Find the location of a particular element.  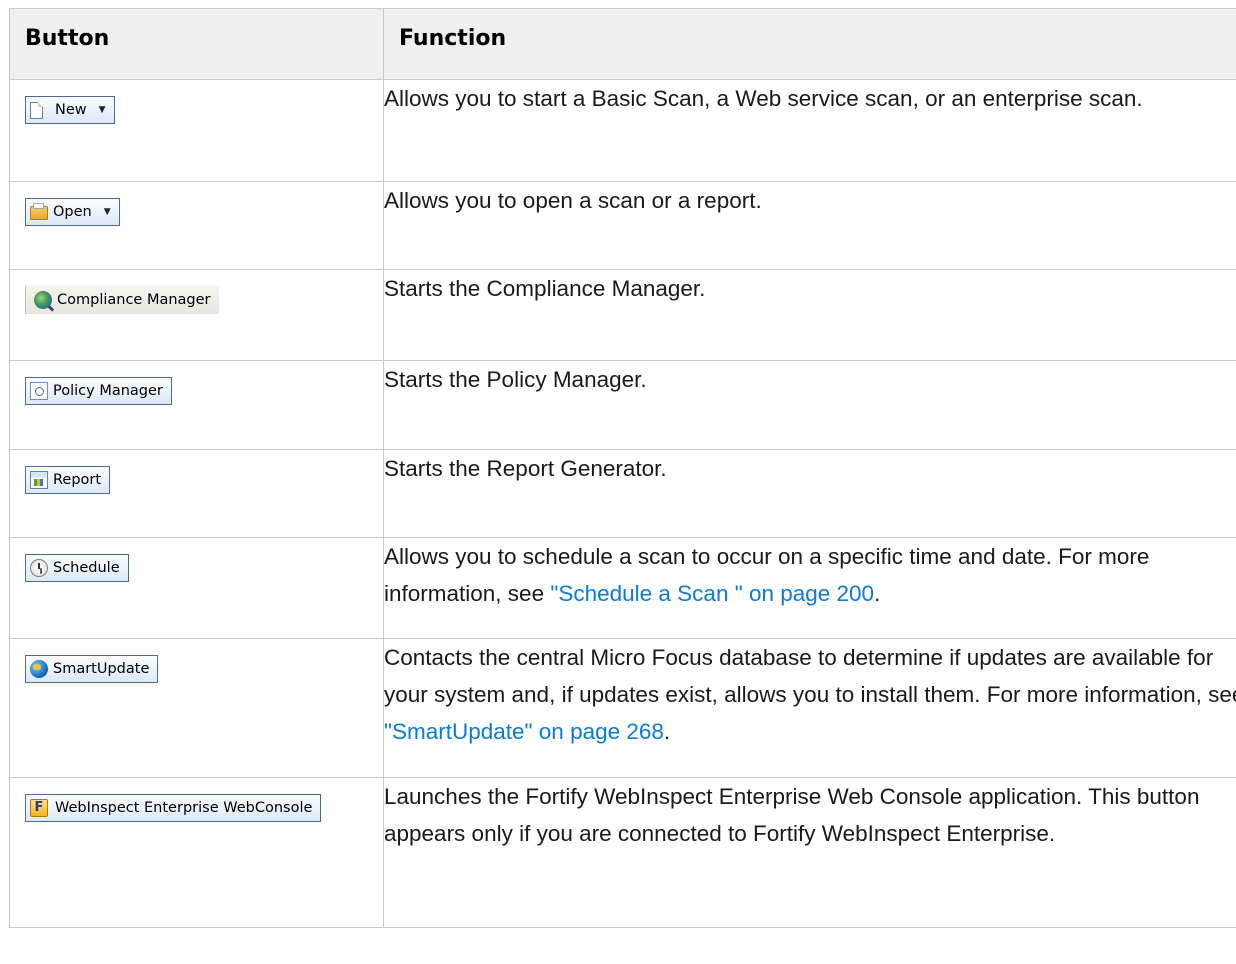

policy-manager-button: Policy Manager is located at coordinates (98, 391).